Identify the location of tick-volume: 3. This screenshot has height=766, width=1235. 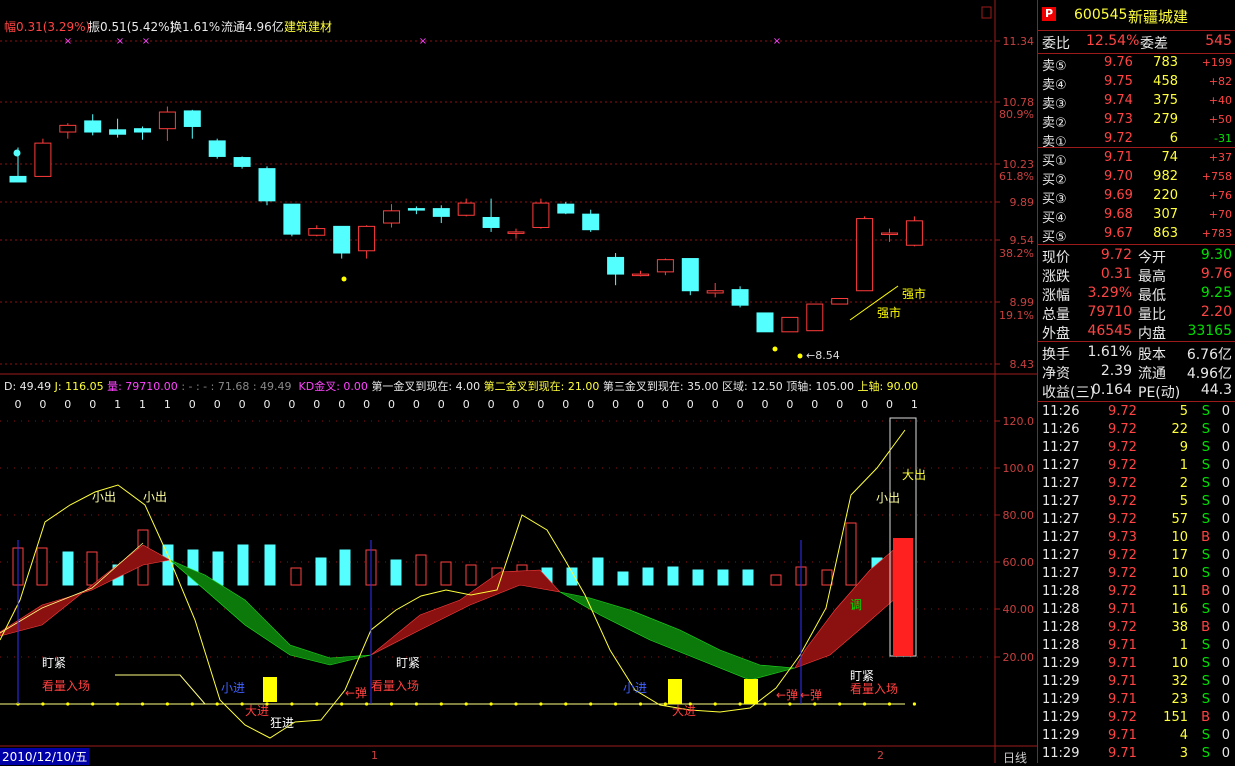
(1183, 753).